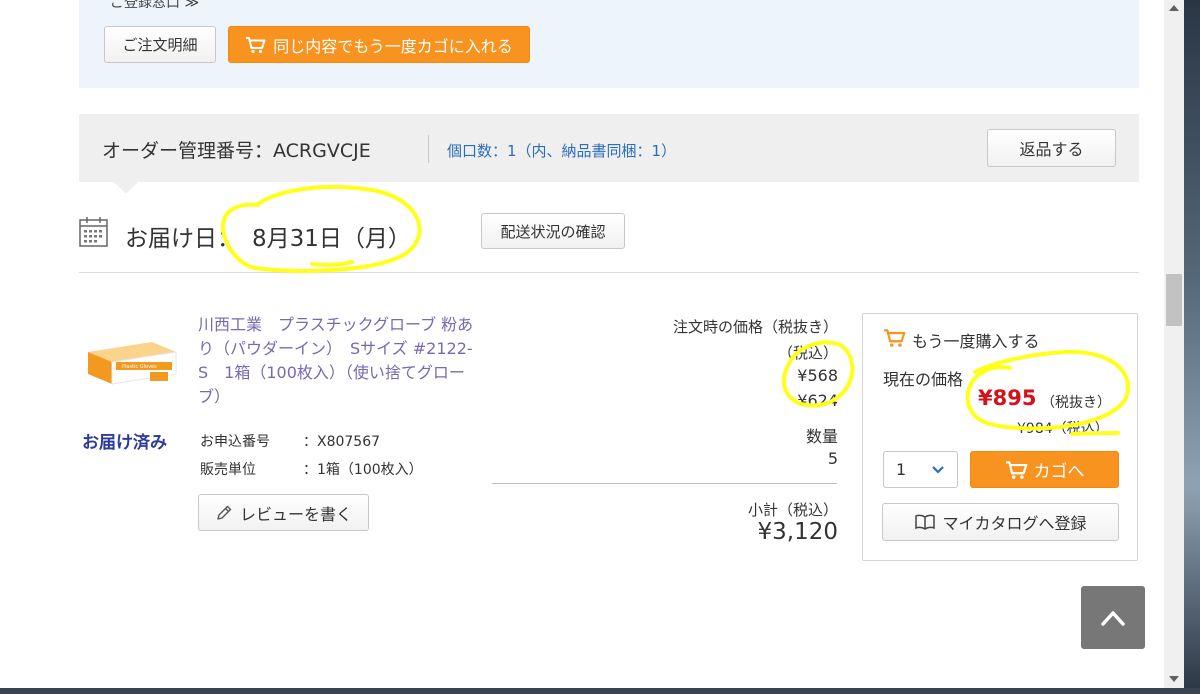 This screenshot has width=1200, height=694. What do you see at coordinates (1059, 472) in the screenshot?
I see `add-to-cart-button-label: カゴへ` at bounding box center [1059, 472].